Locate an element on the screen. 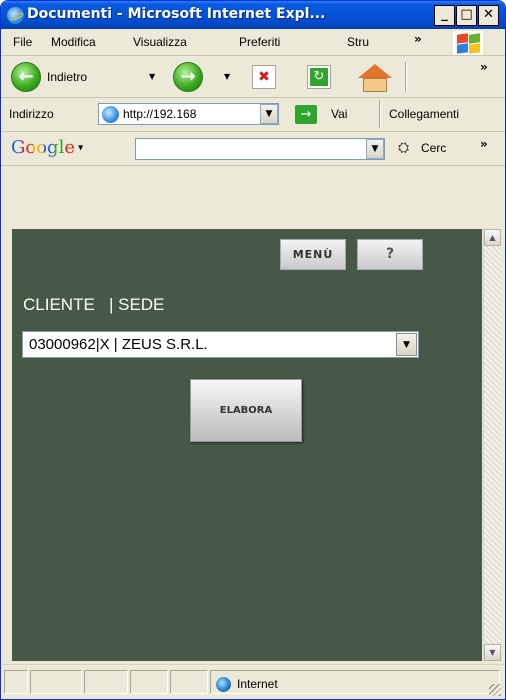  page-icon is located at coordinates (110, 114).